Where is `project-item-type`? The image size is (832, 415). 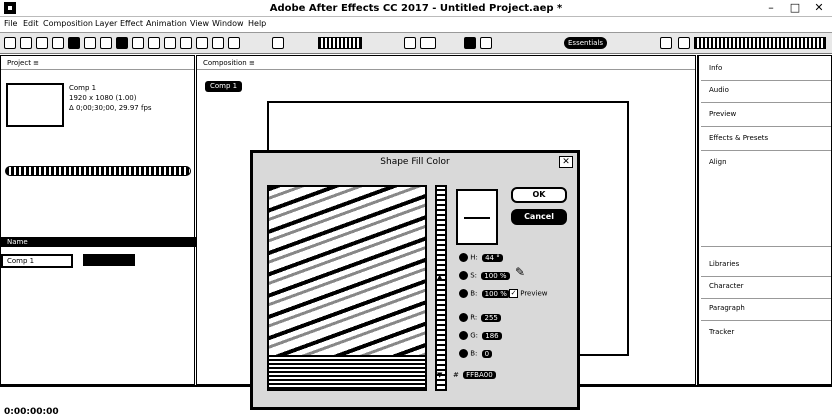
project-item-type is located at coordinates (109, 260).